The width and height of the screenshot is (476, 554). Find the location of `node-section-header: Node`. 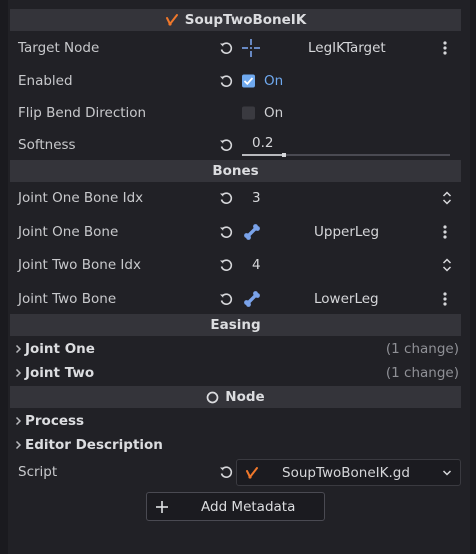

node-section-header: Node is located at coordinates (235, 397).